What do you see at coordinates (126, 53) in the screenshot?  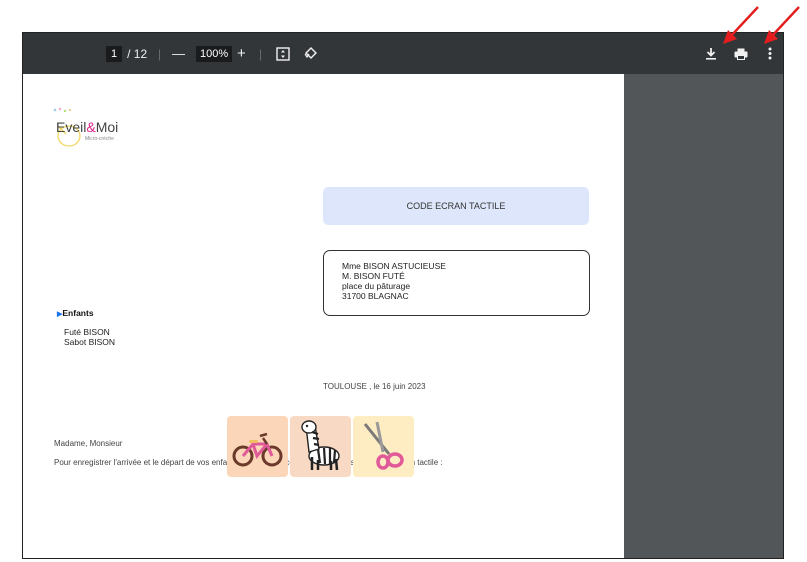 I see `page-indicator: 1 / 12` at bounding box center [126, 53].